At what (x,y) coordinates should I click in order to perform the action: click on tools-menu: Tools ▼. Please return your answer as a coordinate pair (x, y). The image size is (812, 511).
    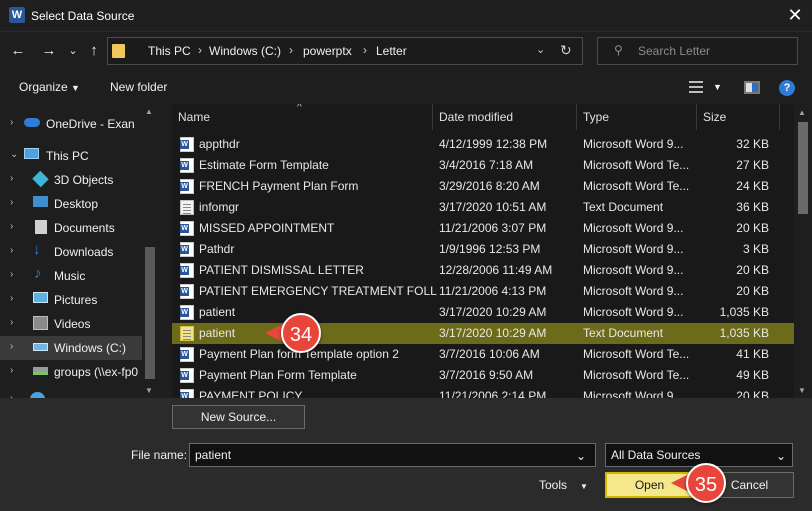
    Looking at the image, I should click on (563, 485).